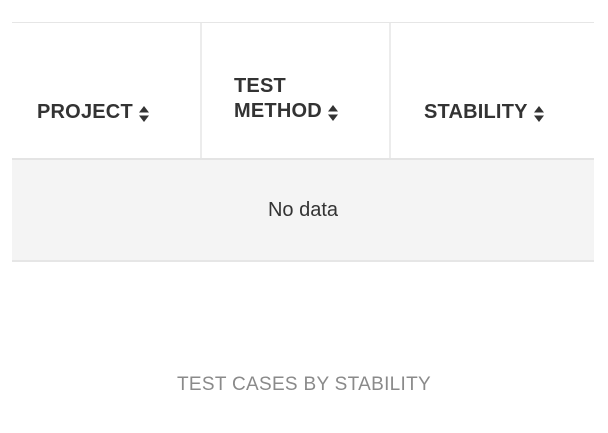 The height and width of the screenshot is (433, 608). I want to click on column-header-stability: STABILITY, so click(491, 90).